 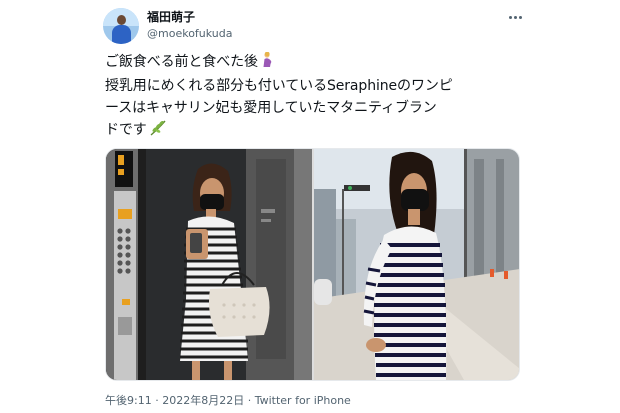 What do you see at coordinates (303, 400) in the screenshot?
I see `tweet-source: Twitter for iPhone` at bounding box center [303, 400].